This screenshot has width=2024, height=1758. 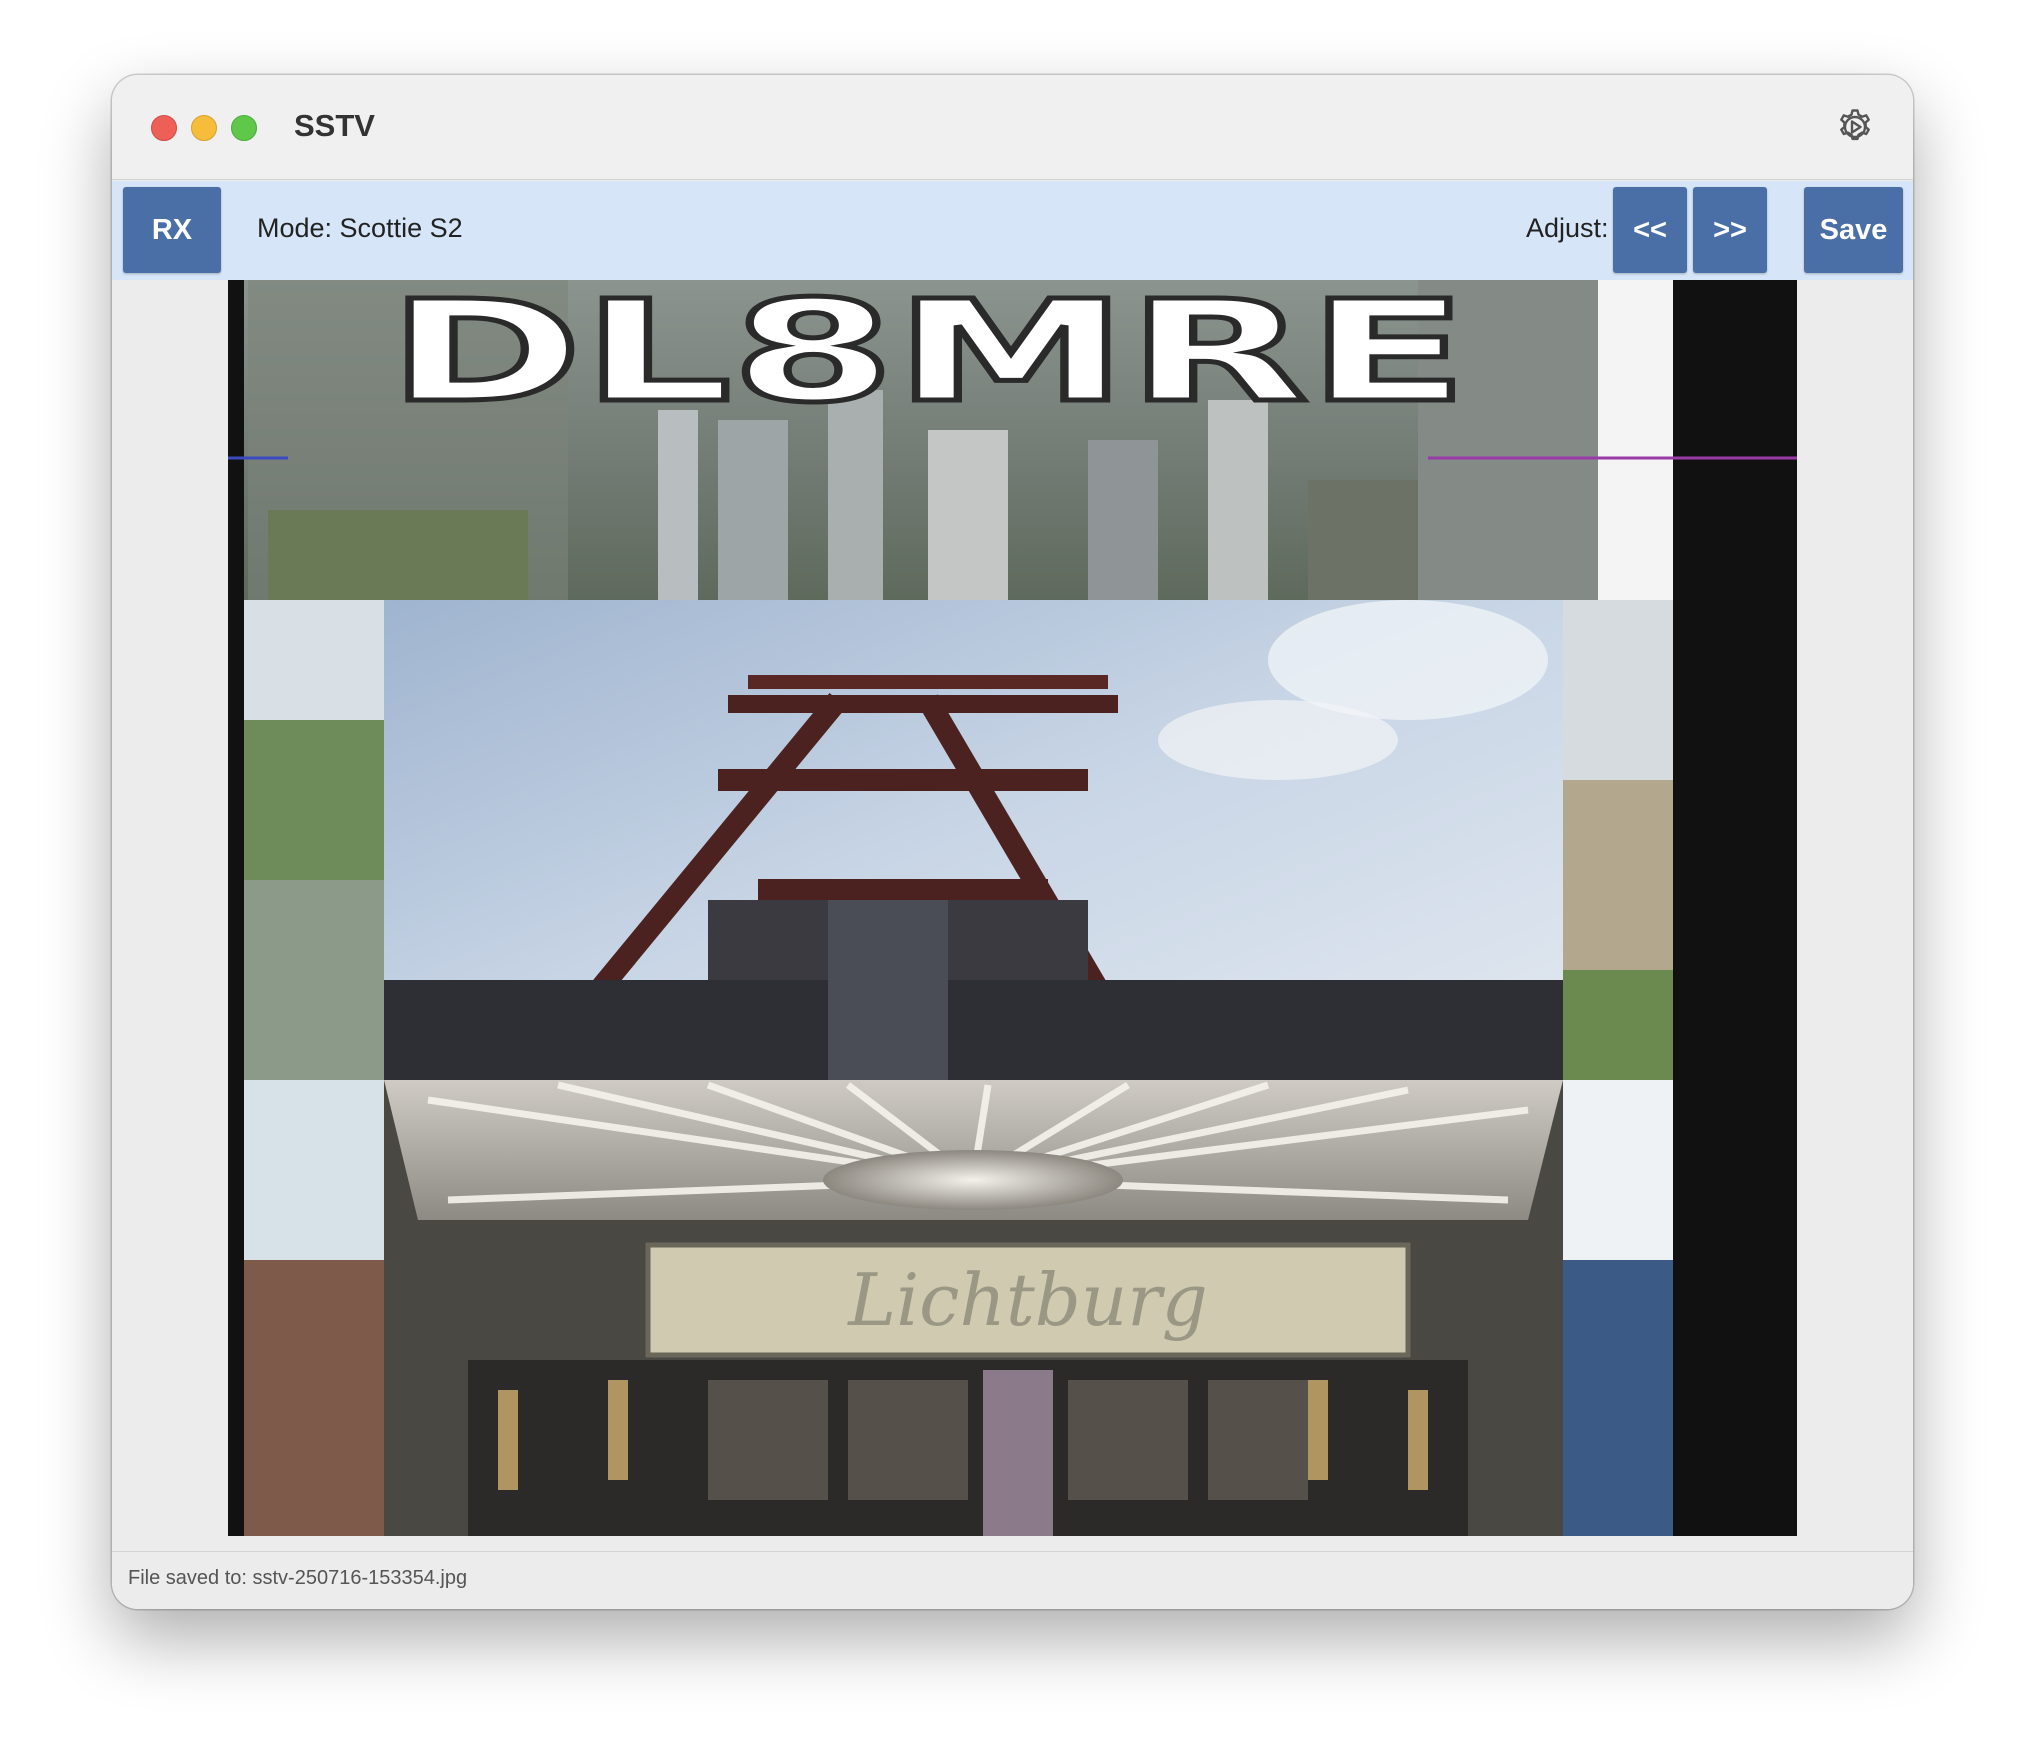 What do you see at coordinates (928, 357) in the screenshot?
I see `callsign-text: DL8MRE` at bounding box center [928, 357].